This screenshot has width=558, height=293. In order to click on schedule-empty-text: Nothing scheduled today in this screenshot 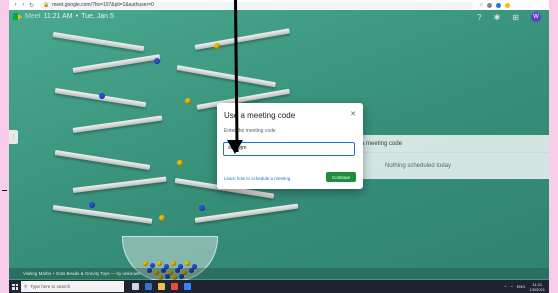, I will do `click(418, 166)`.